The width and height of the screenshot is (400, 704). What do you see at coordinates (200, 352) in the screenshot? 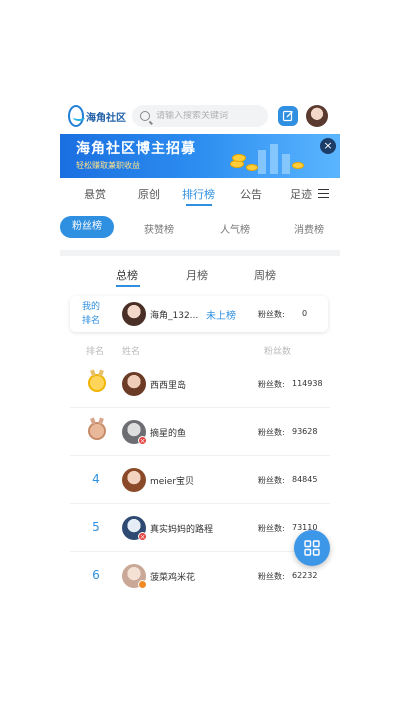
I see `list-header: 排名 姓名 粉丝数` at bounding box center [200, 352].